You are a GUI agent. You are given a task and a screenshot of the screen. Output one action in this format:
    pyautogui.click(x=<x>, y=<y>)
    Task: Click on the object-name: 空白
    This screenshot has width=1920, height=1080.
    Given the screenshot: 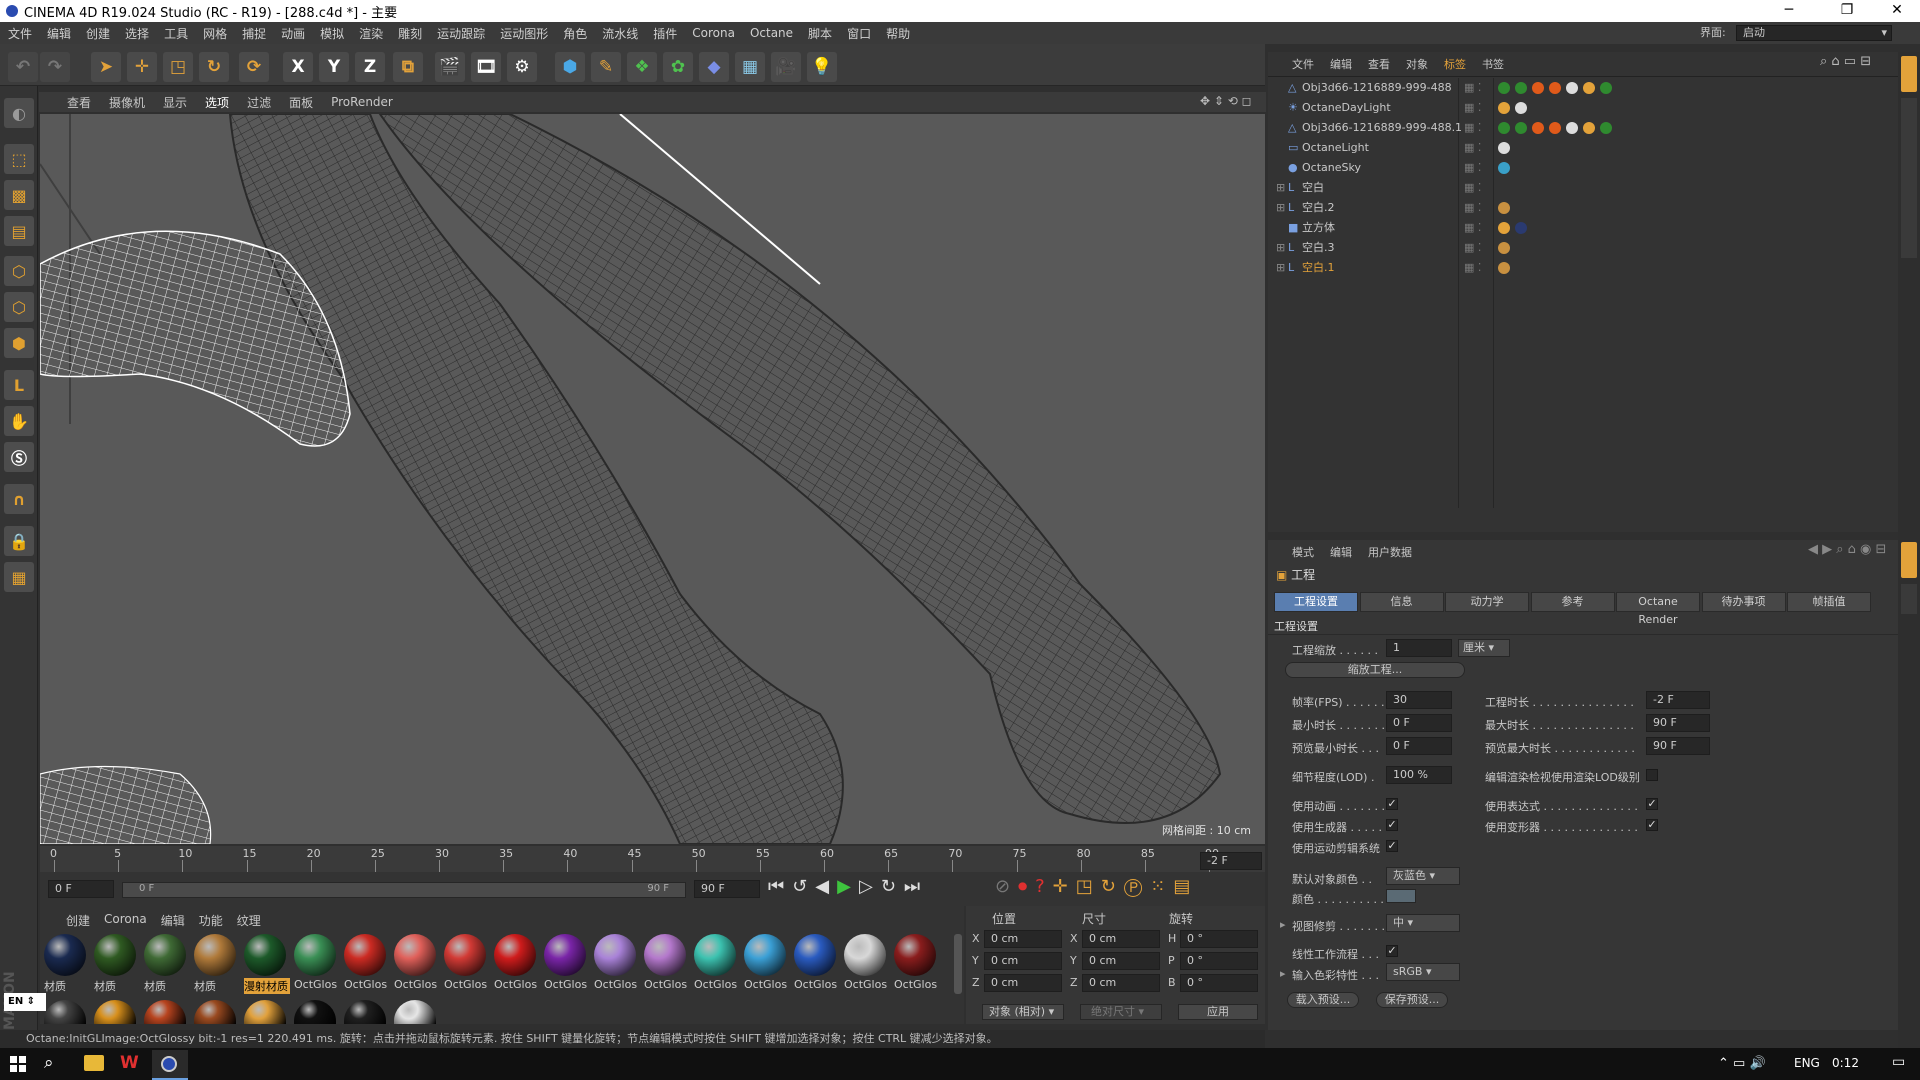 What is the action you would take?
    pyautogui.click(x=1313, y=188)
    